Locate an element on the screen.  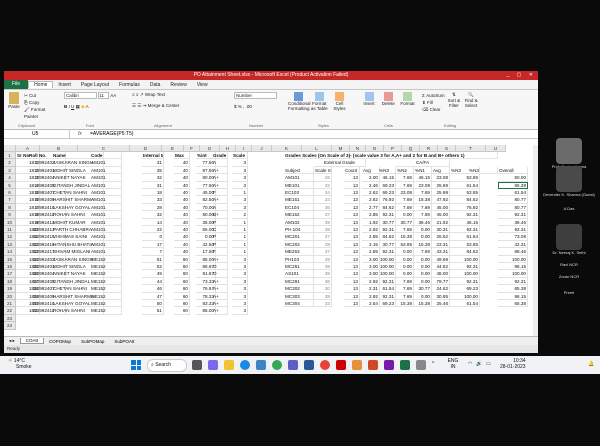
row-header: 6 is located at coordinates (10, 193).